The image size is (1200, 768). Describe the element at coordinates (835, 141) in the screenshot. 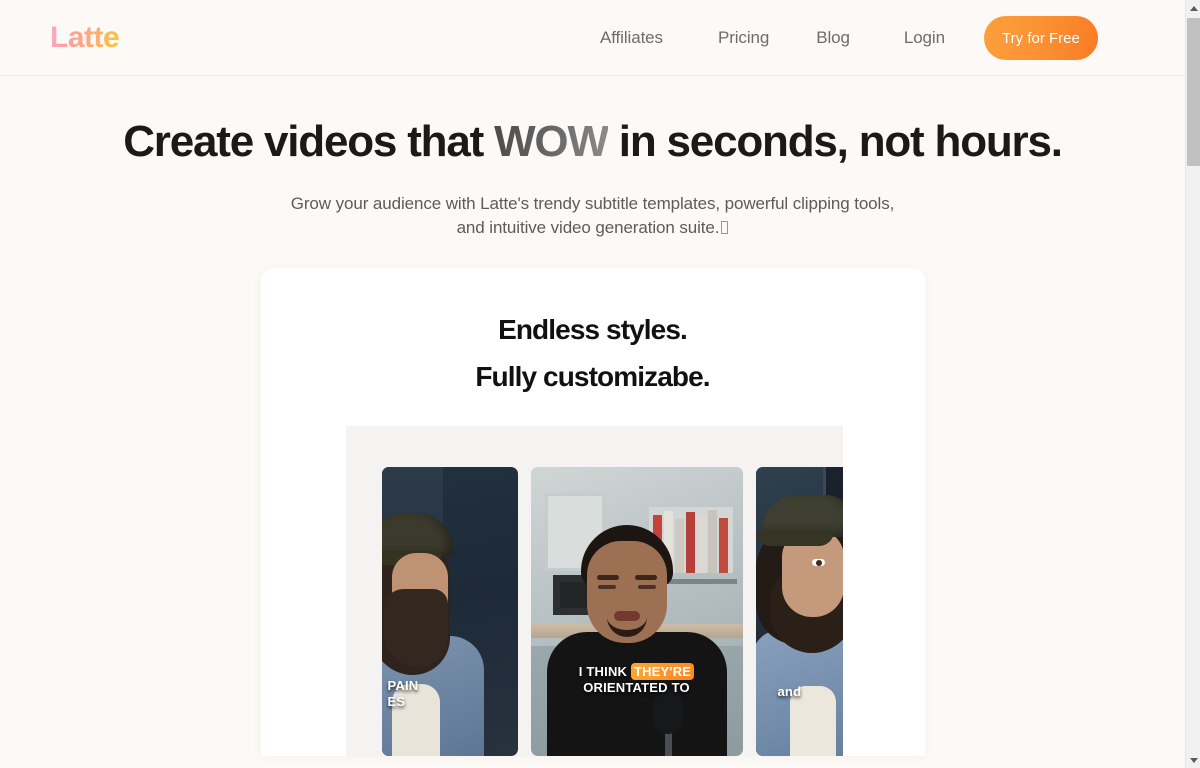

I see `headline-text-after: in seconds, not hours.` at that location.